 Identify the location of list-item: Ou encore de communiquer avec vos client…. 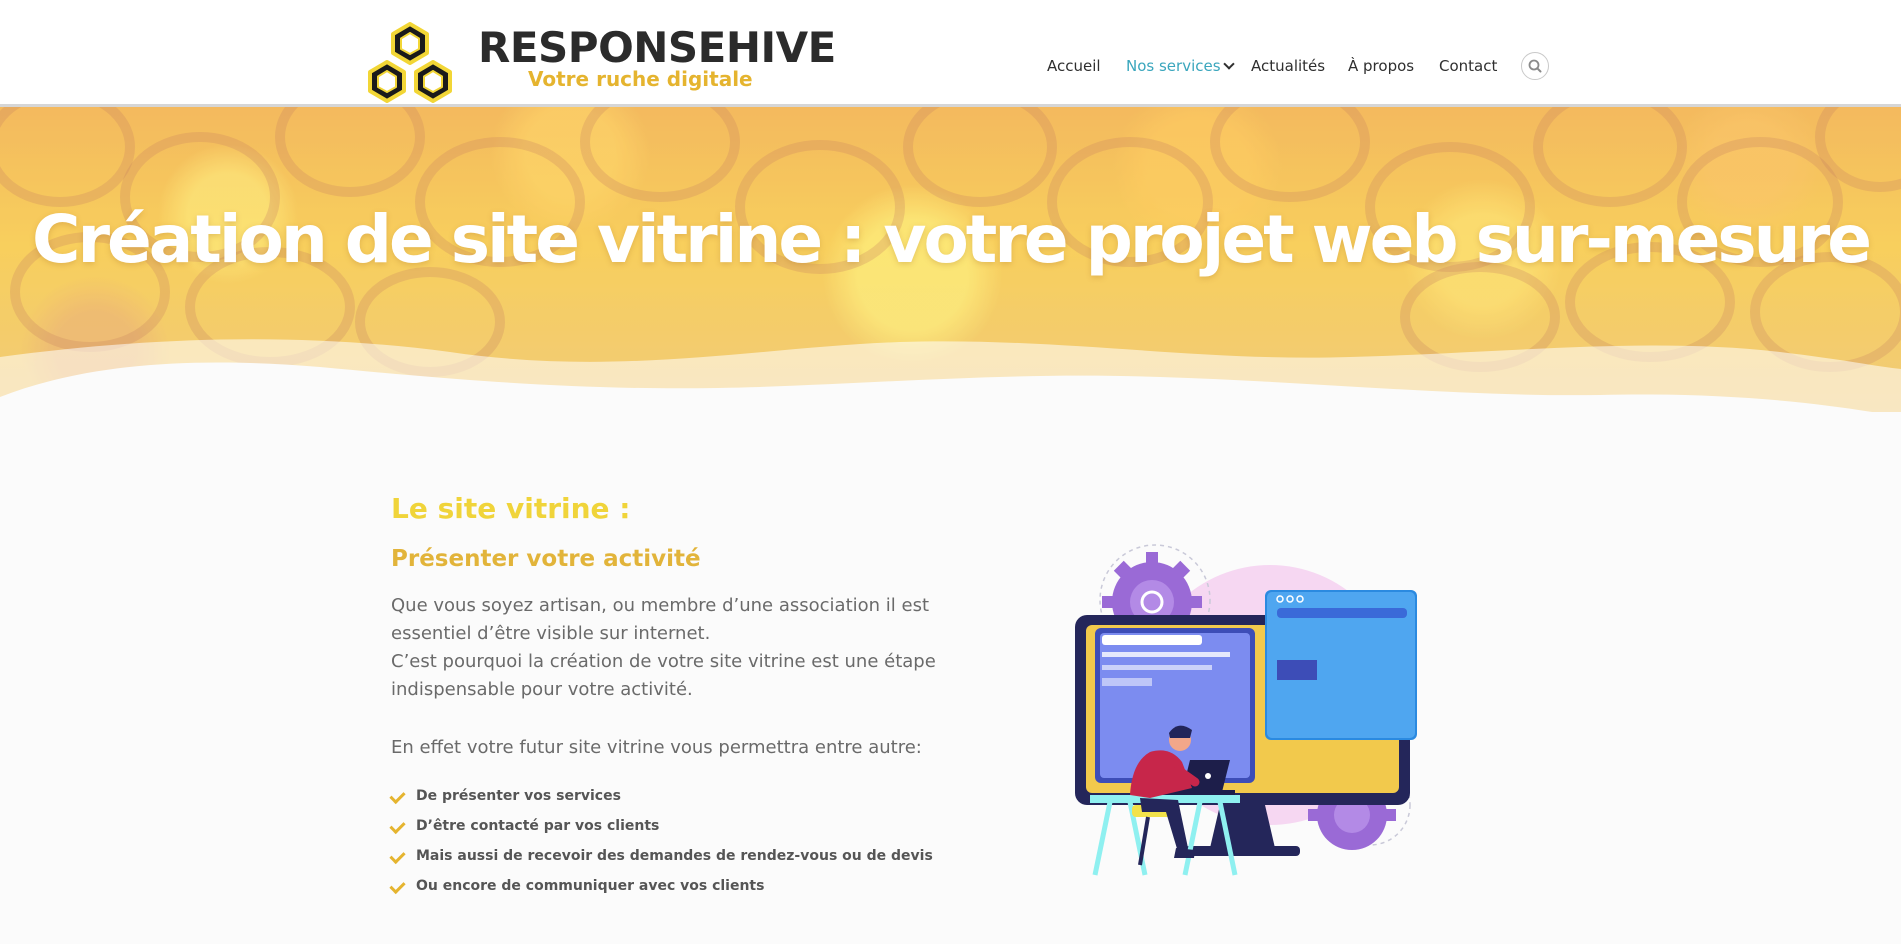
(661, 889).